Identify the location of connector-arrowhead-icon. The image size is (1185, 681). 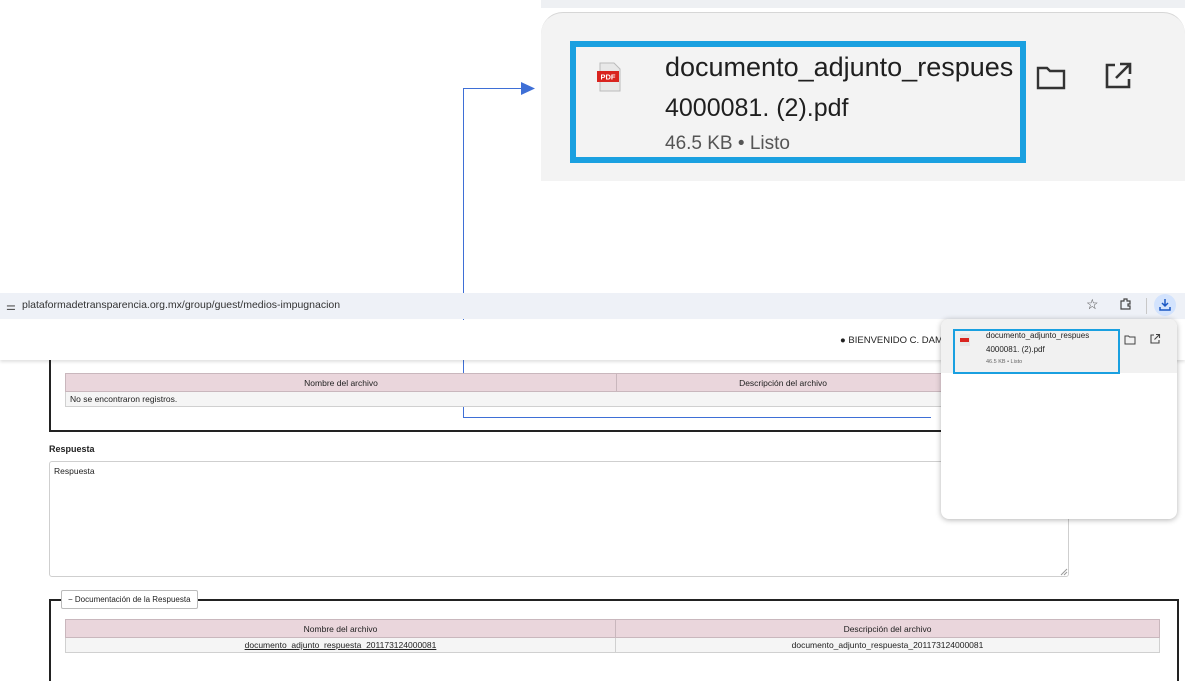
(528, 88).